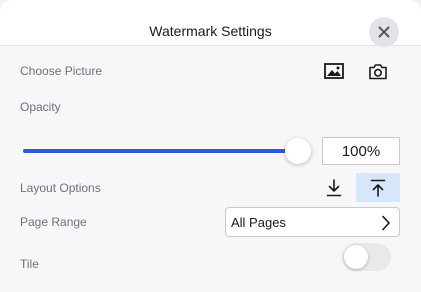 This screenshot has width=421, height=292. What do you see at coordinates (356, 257) in the screenshot?
I see `tile-toggle-knob` at bounding box center [356, 257].